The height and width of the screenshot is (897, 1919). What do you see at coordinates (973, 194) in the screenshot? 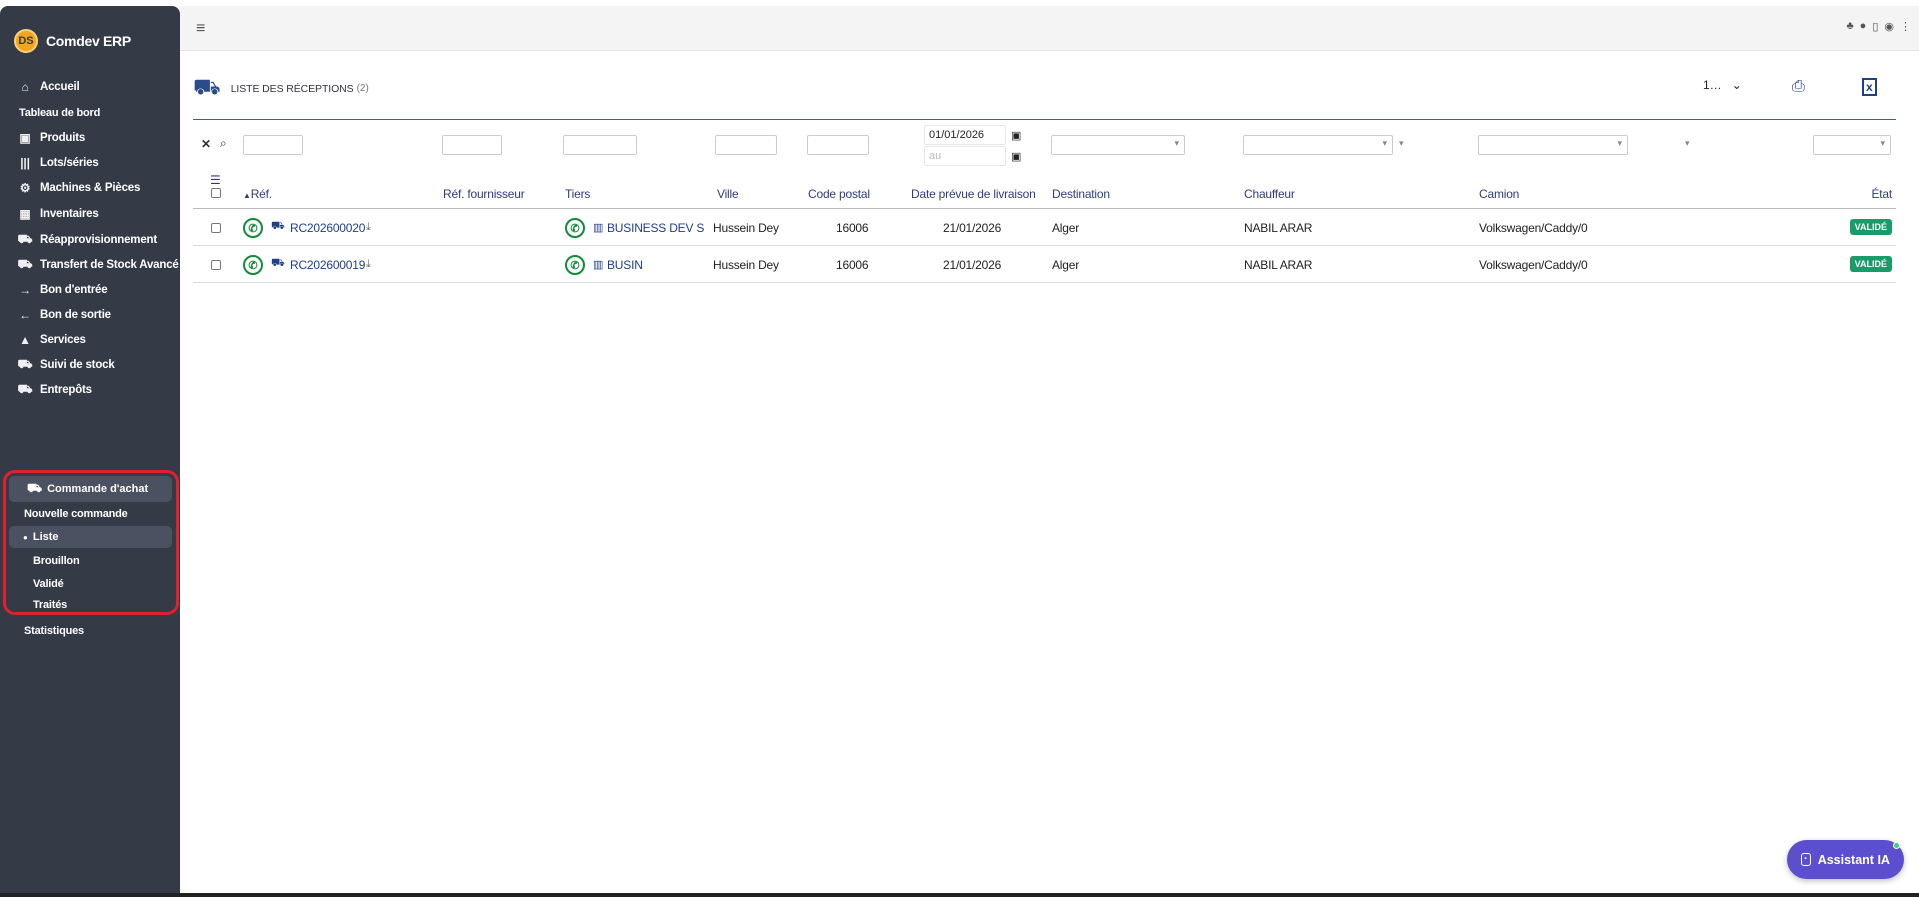
I see `column-header-date-livraison: Date prévue de livraison` at bounding box center [973, 194].